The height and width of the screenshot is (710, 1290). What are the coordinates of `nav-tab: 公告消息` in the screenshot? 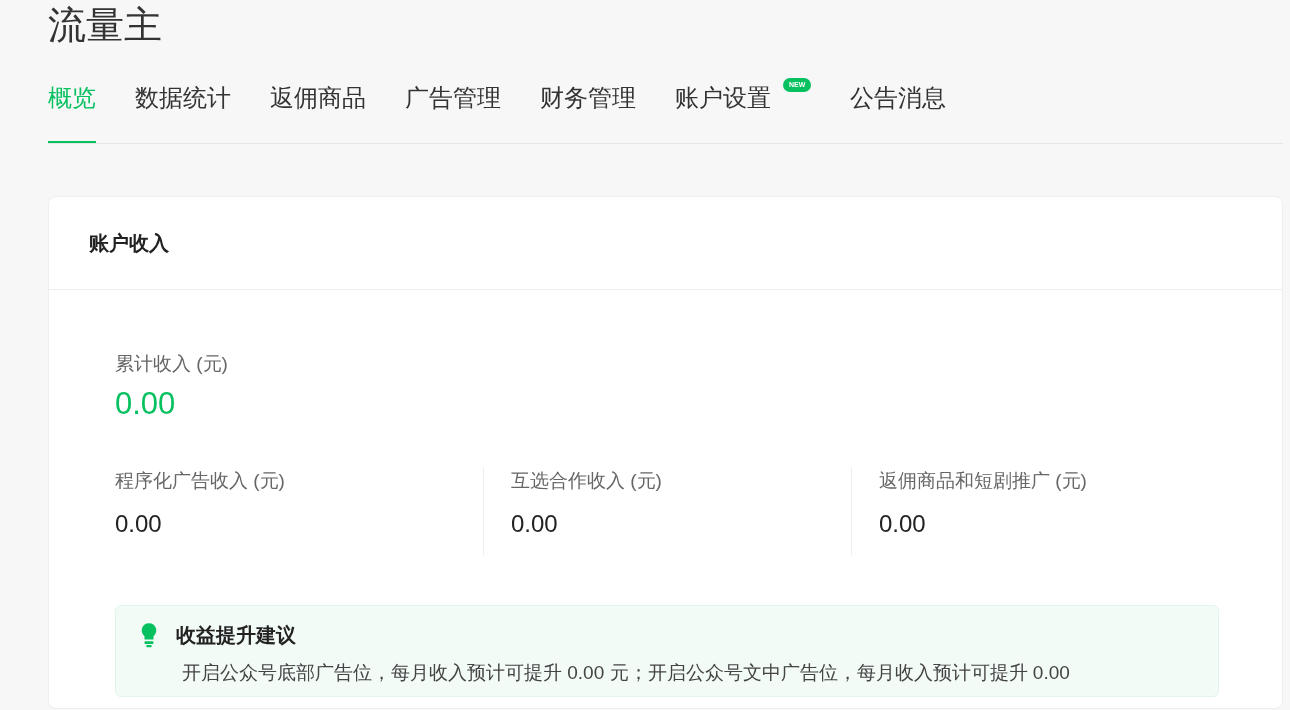 It's located at (898, 112).